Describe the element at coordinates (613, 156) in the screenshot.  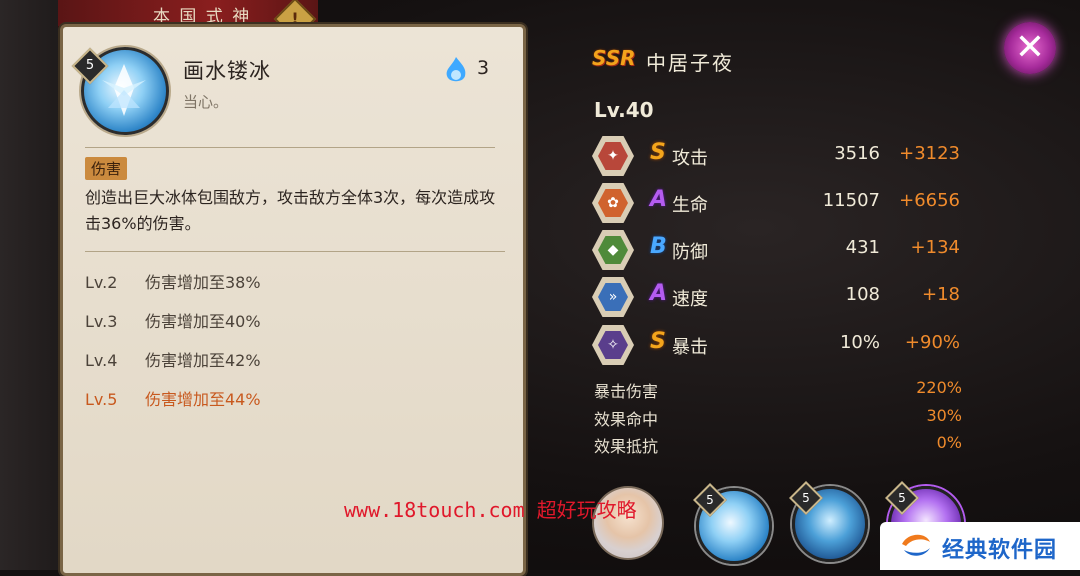
I see `fan-icon: ✦` at that location.